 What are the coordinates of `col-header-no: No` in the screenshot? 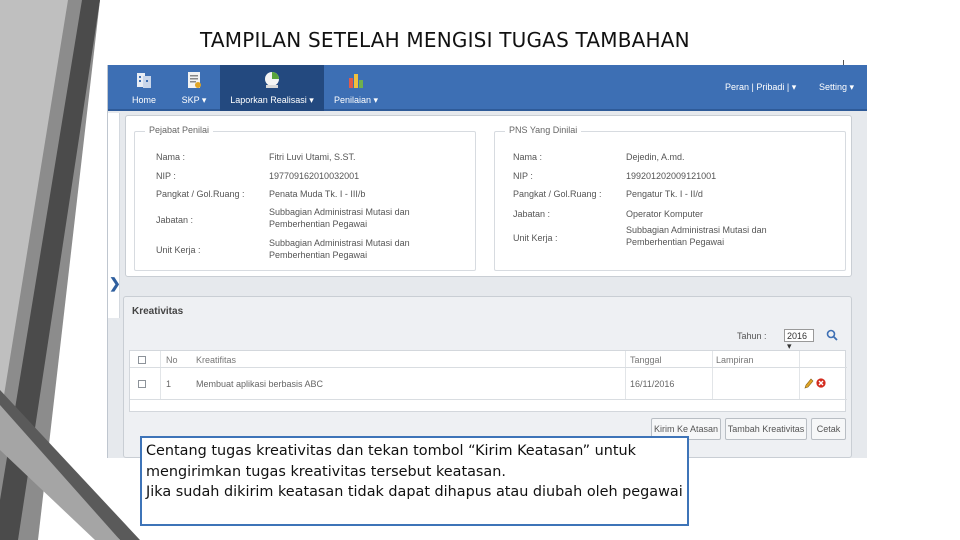 It's located at (172, 360).